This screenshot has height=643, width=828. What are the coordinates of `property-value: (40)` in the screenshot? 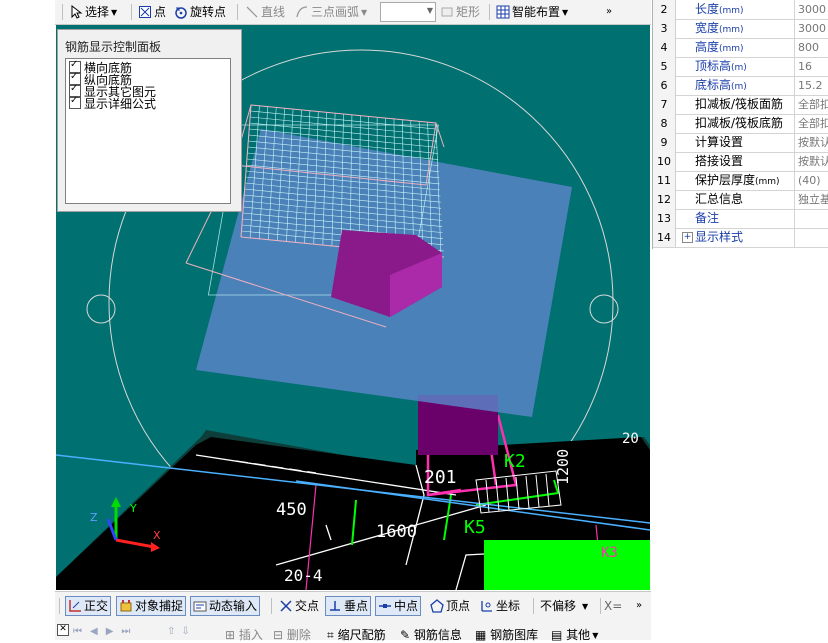 It's located at (812, 180).